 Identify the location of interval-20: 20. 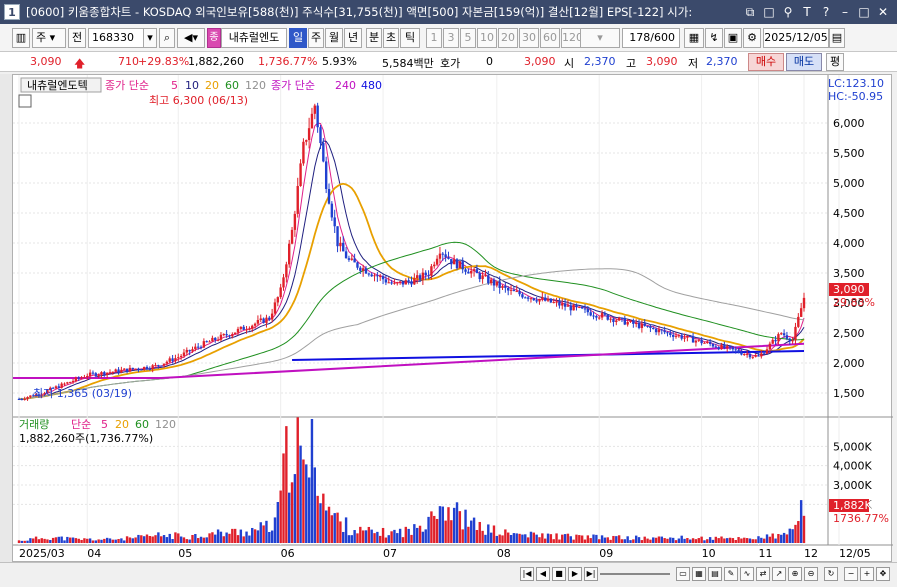
(508, 38).